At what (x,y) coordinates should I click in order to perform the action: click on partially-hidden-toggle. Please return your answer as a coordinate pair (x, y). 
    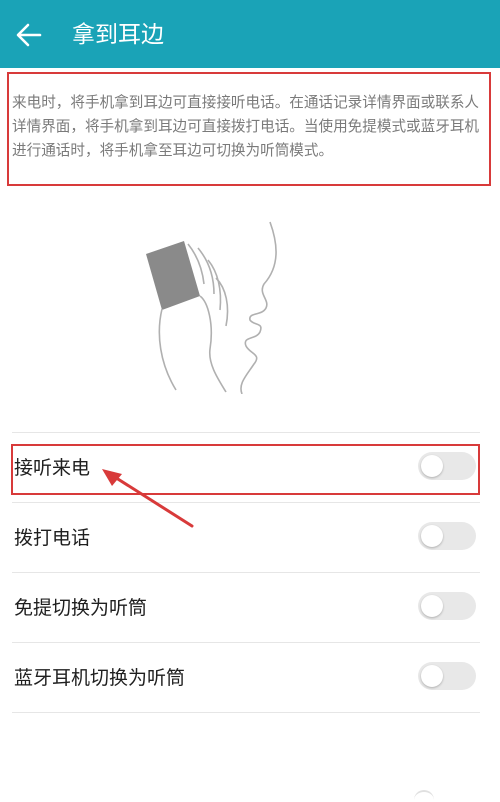
    Looking at the image, I should click on (424, 796).